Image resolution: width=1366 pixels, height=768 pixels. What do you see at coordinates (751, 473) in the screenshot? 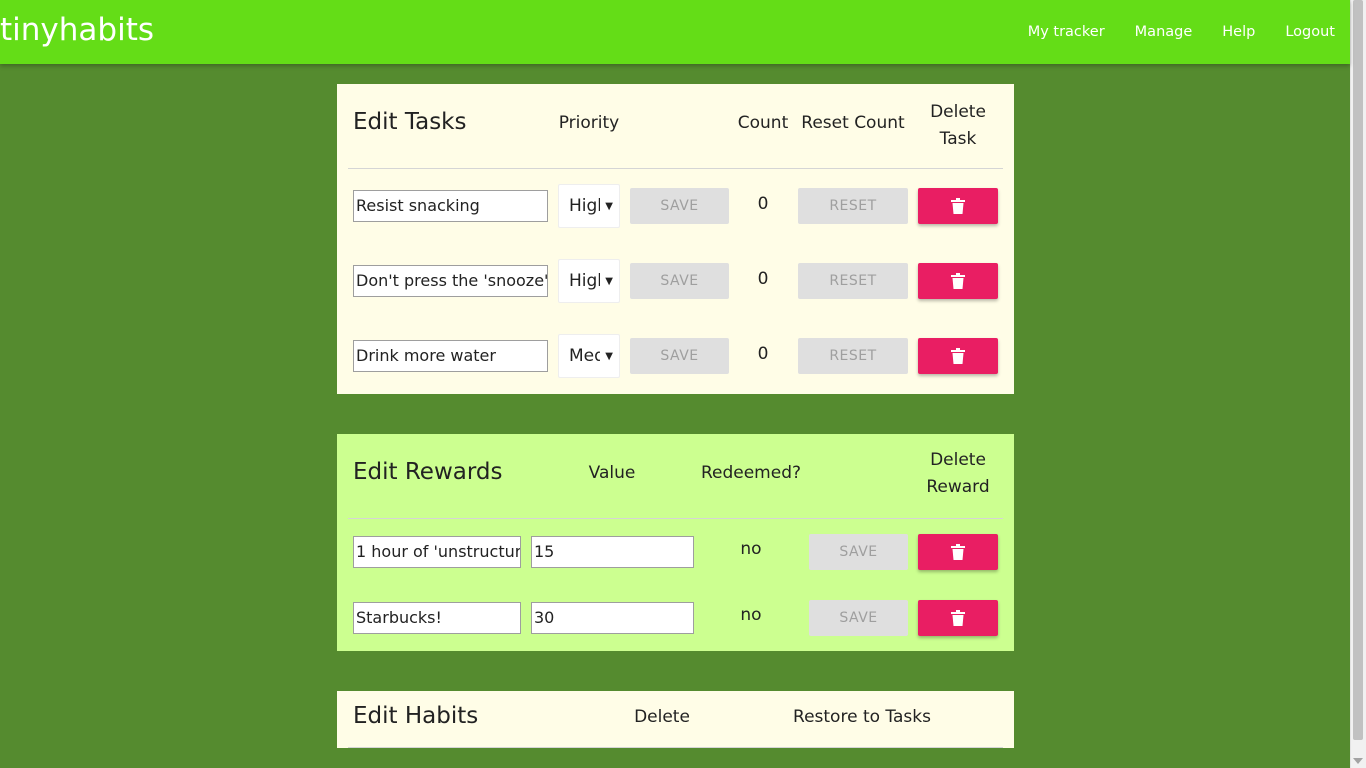
I see `redeemed-header: Redeemed?` at bounding box center [751, 473].